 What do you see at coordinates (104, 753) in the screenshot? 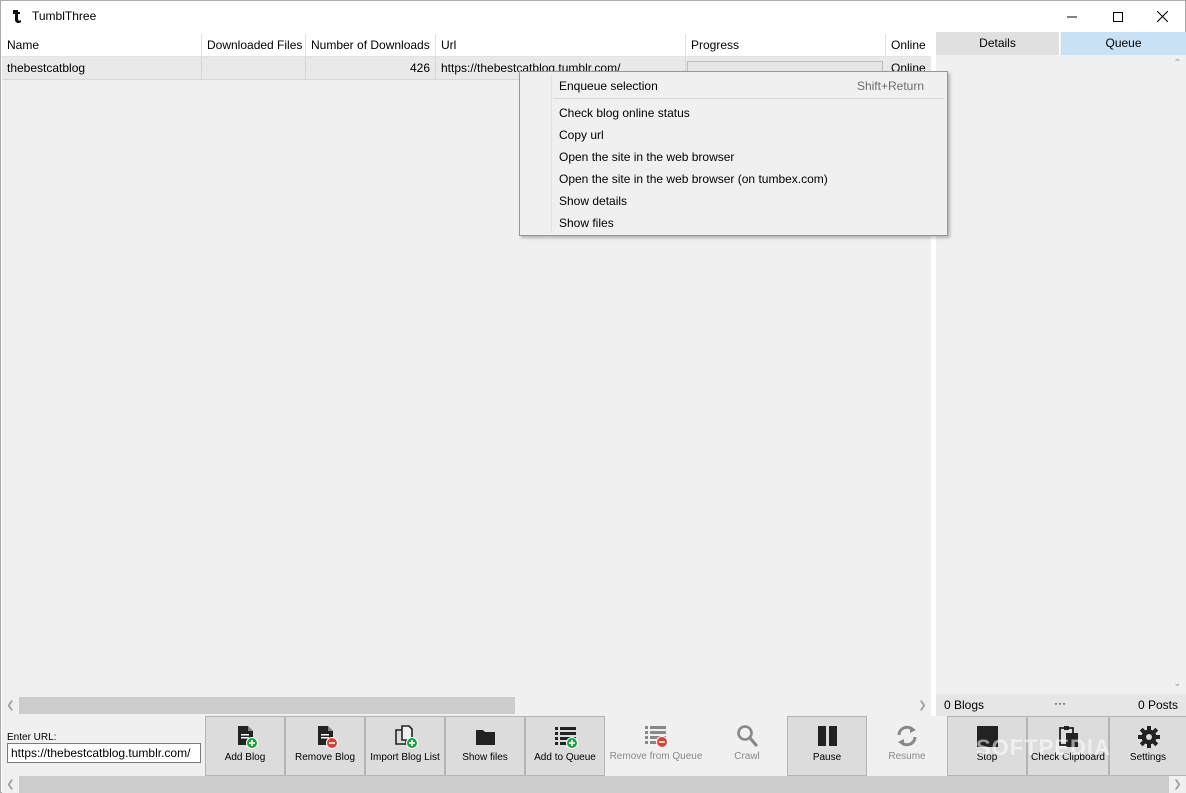
I see `url-input` at bounding box center [104, 753].